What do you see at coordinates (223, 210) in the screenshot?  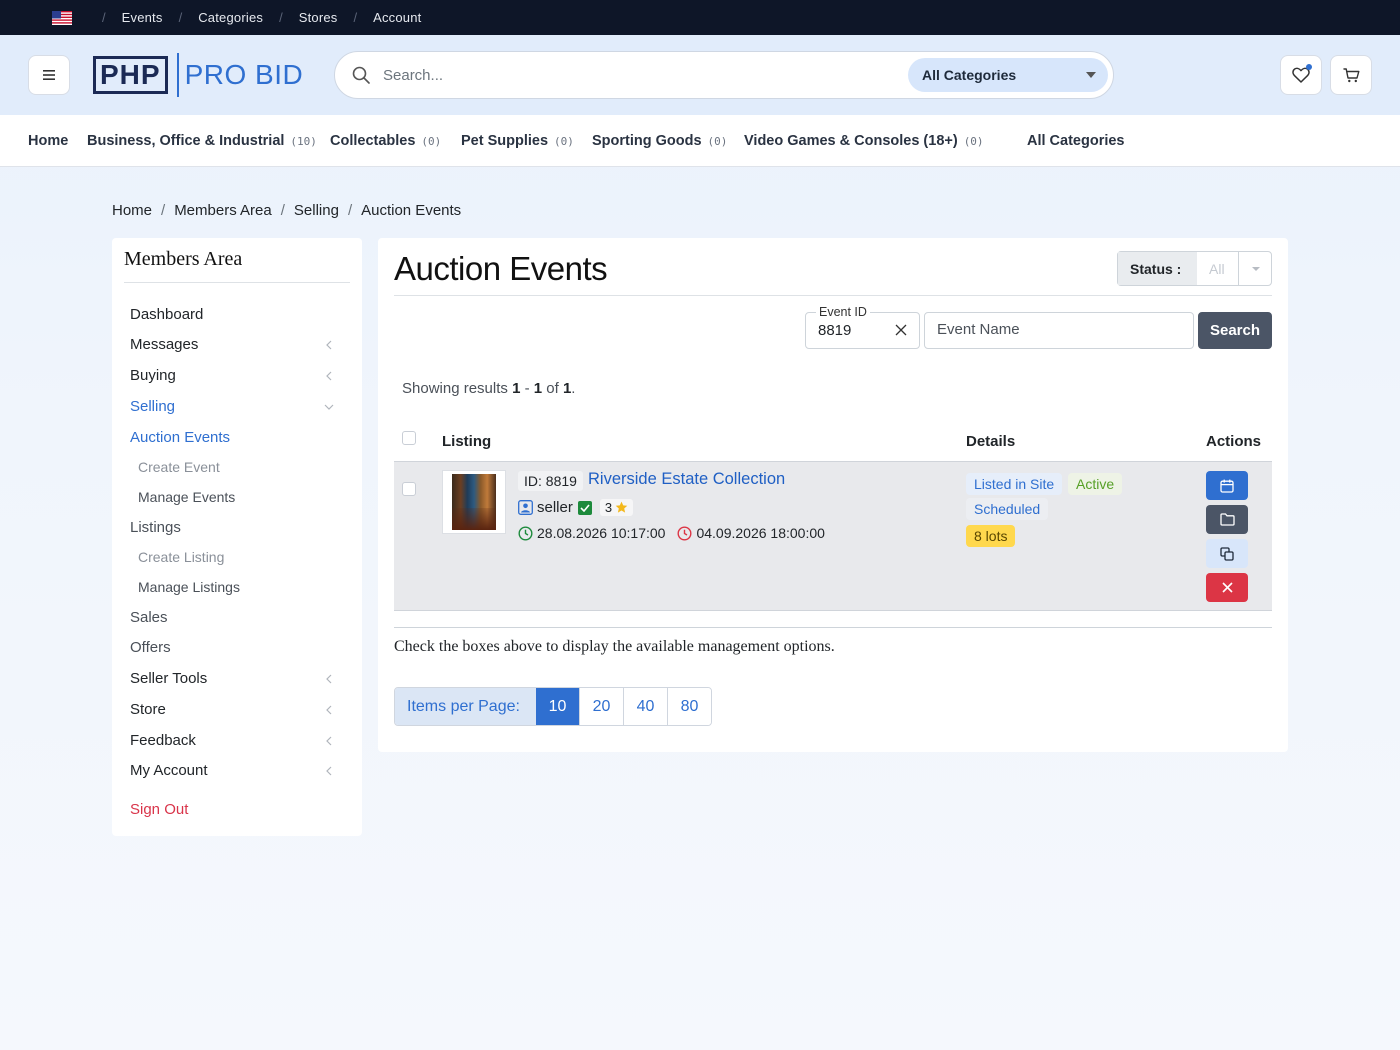 I see `breadcrumb-members-area: Members Area` at bounding box center [223, 210].